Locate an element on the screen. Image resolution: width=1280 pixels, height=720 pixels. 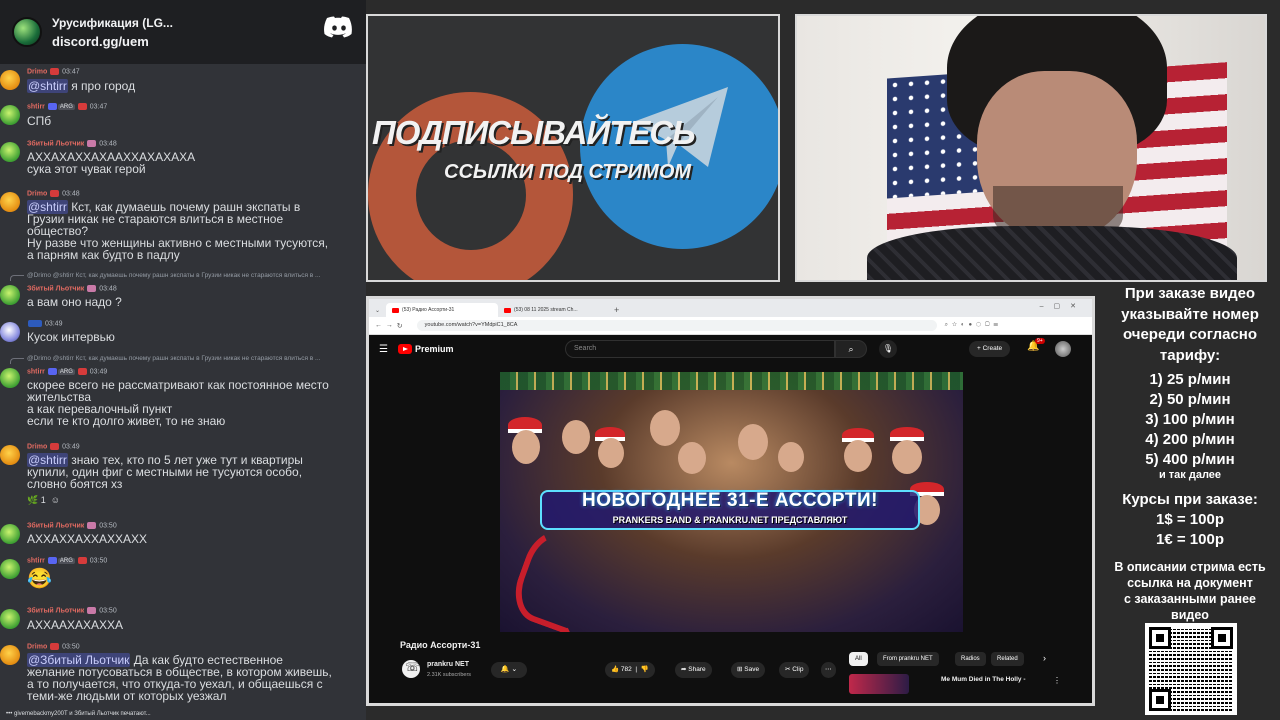
forward-icon: → is located at coordinates (389, 325).